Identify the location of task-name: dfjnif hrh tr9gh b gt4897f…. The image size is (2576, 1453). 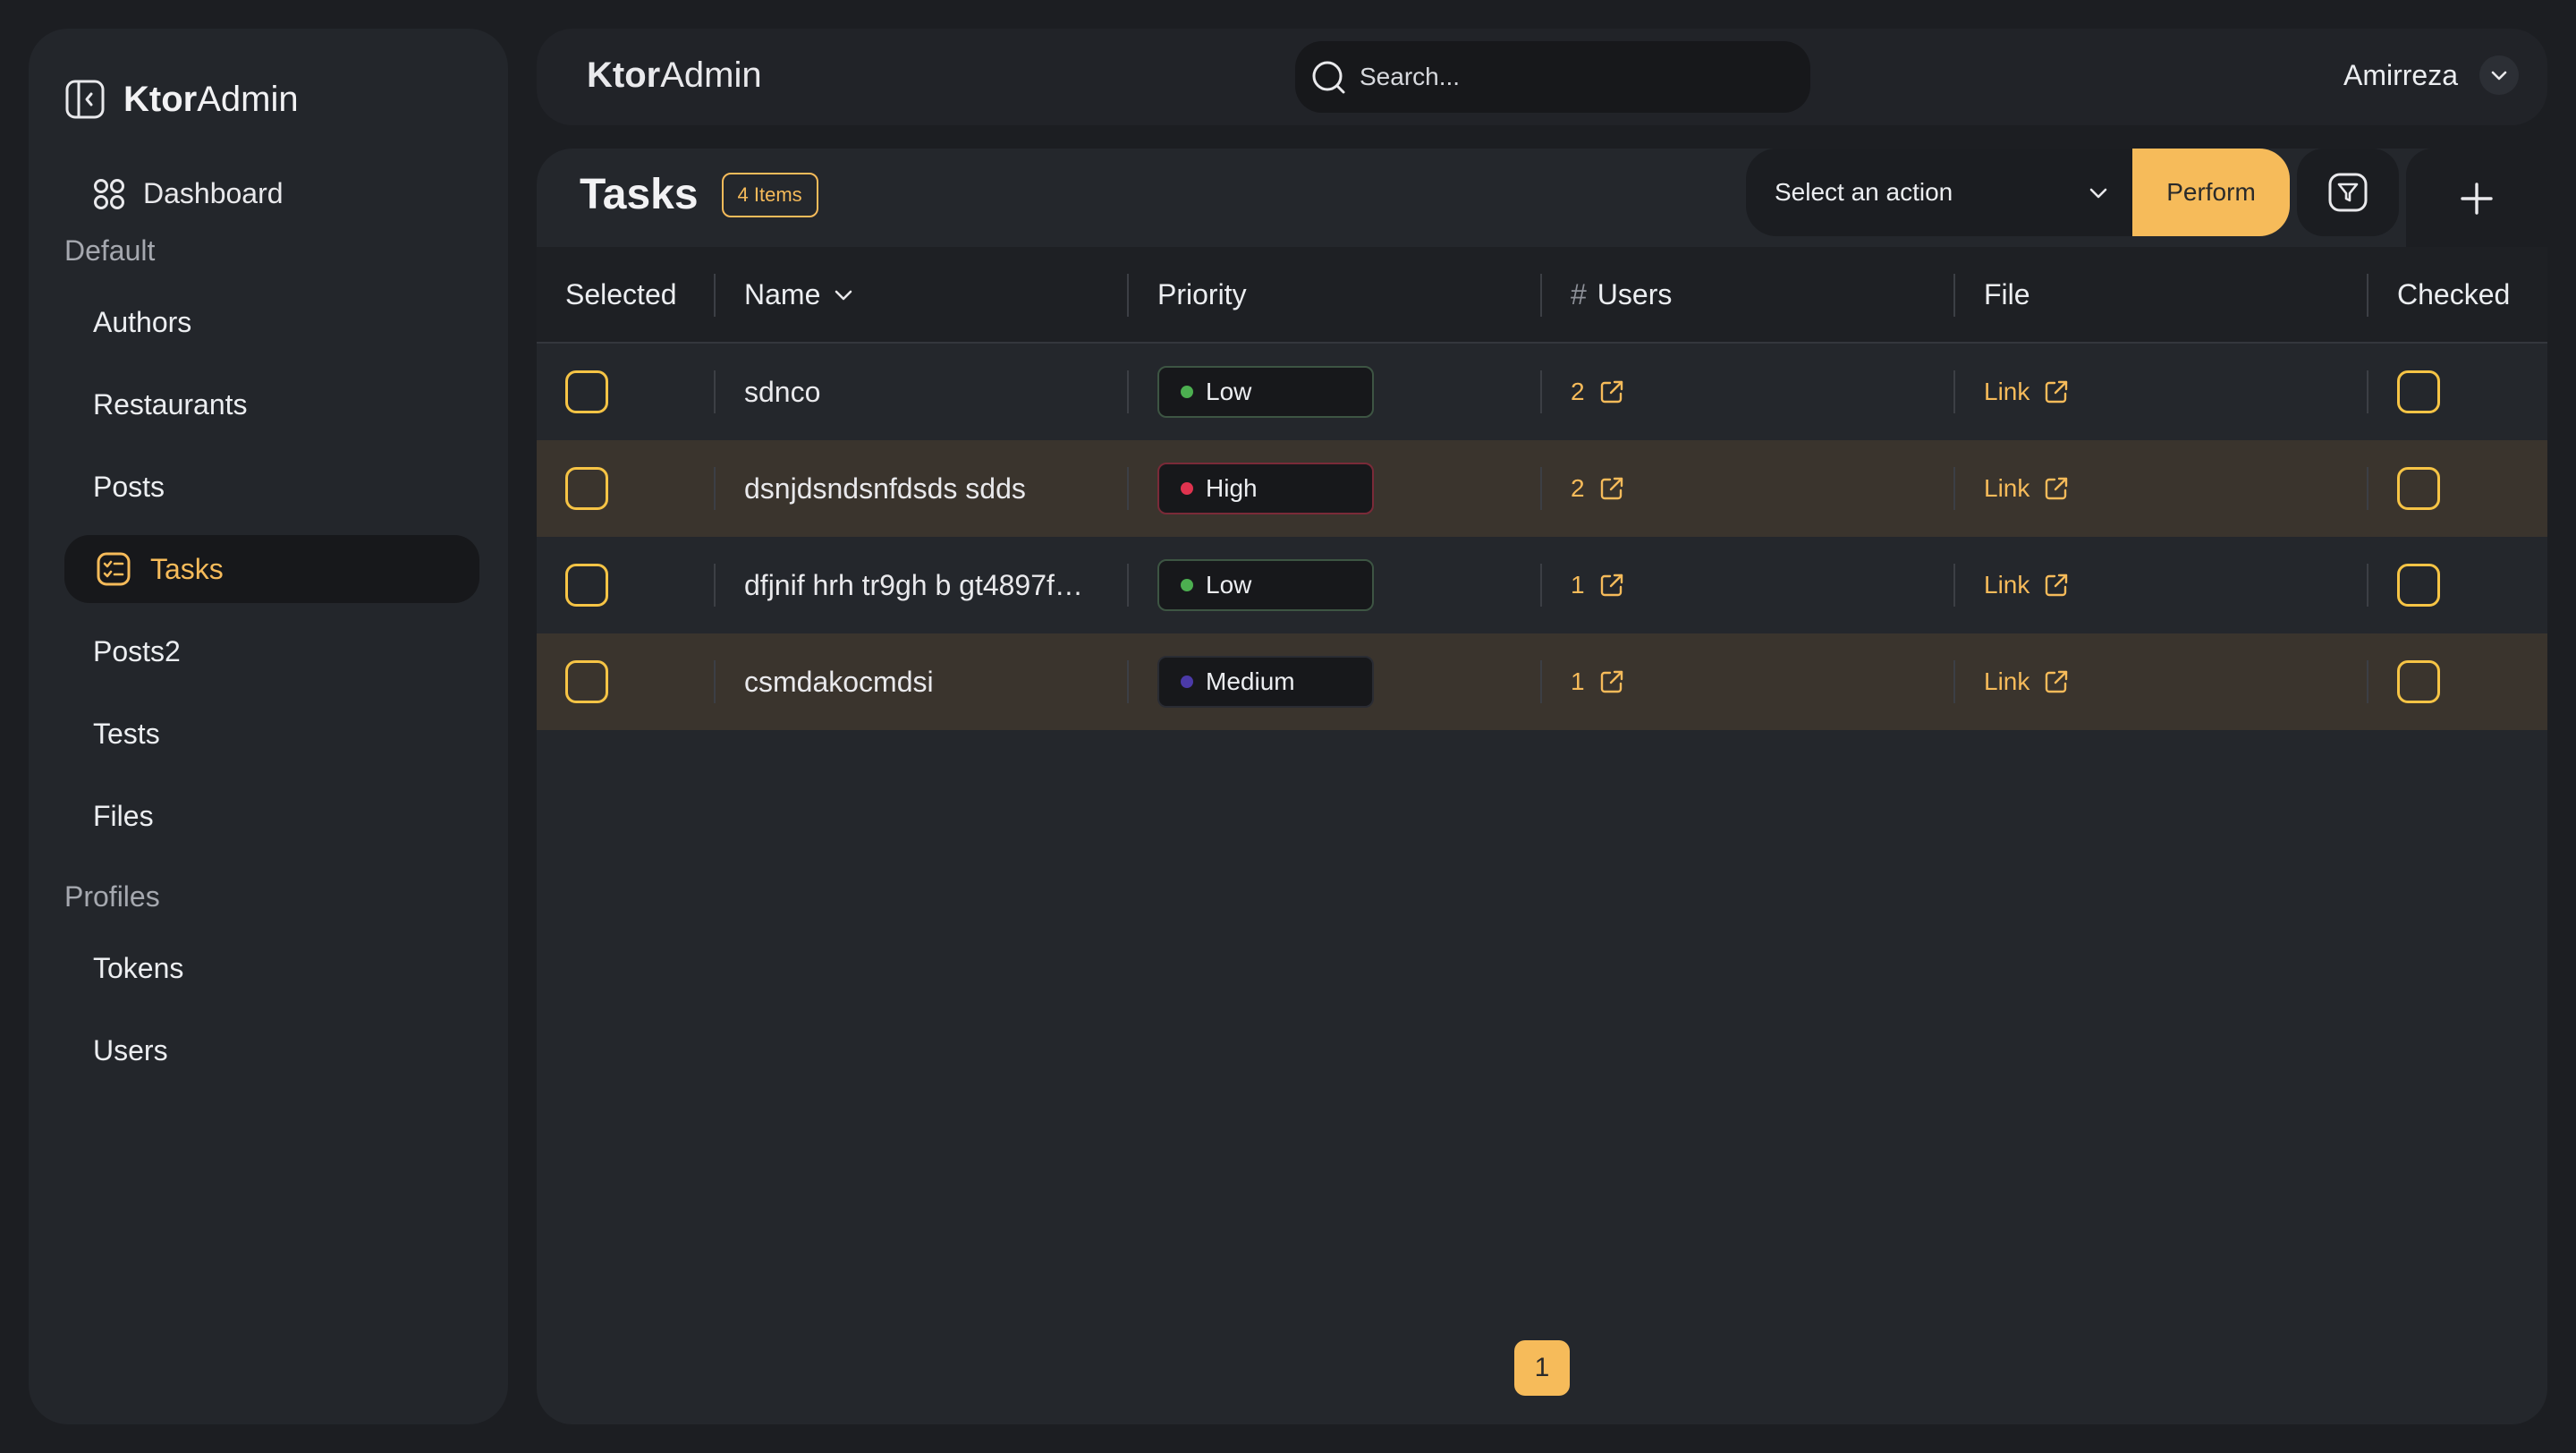
(913, 584).